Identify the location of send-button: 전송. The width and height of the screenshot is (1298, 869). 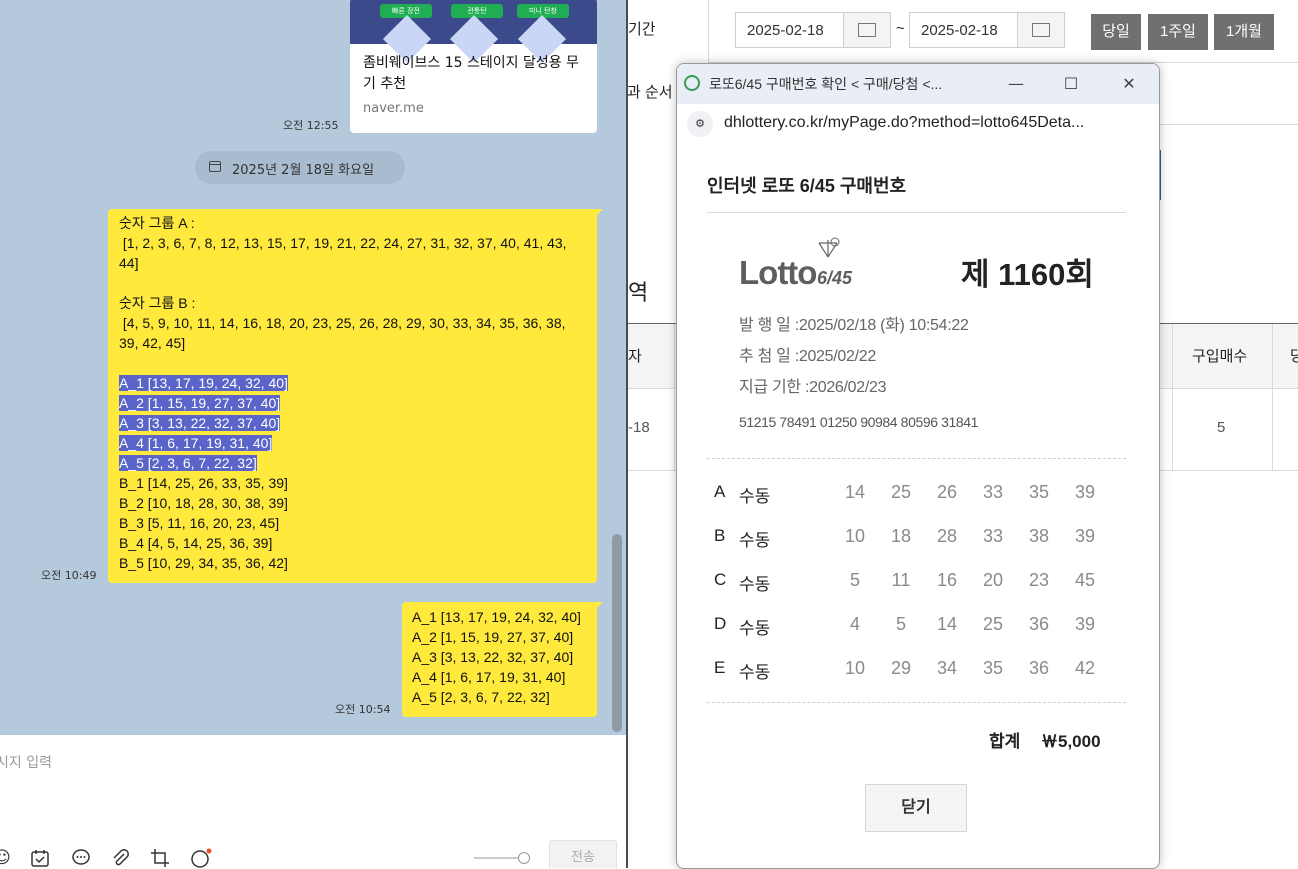
(583, 854).